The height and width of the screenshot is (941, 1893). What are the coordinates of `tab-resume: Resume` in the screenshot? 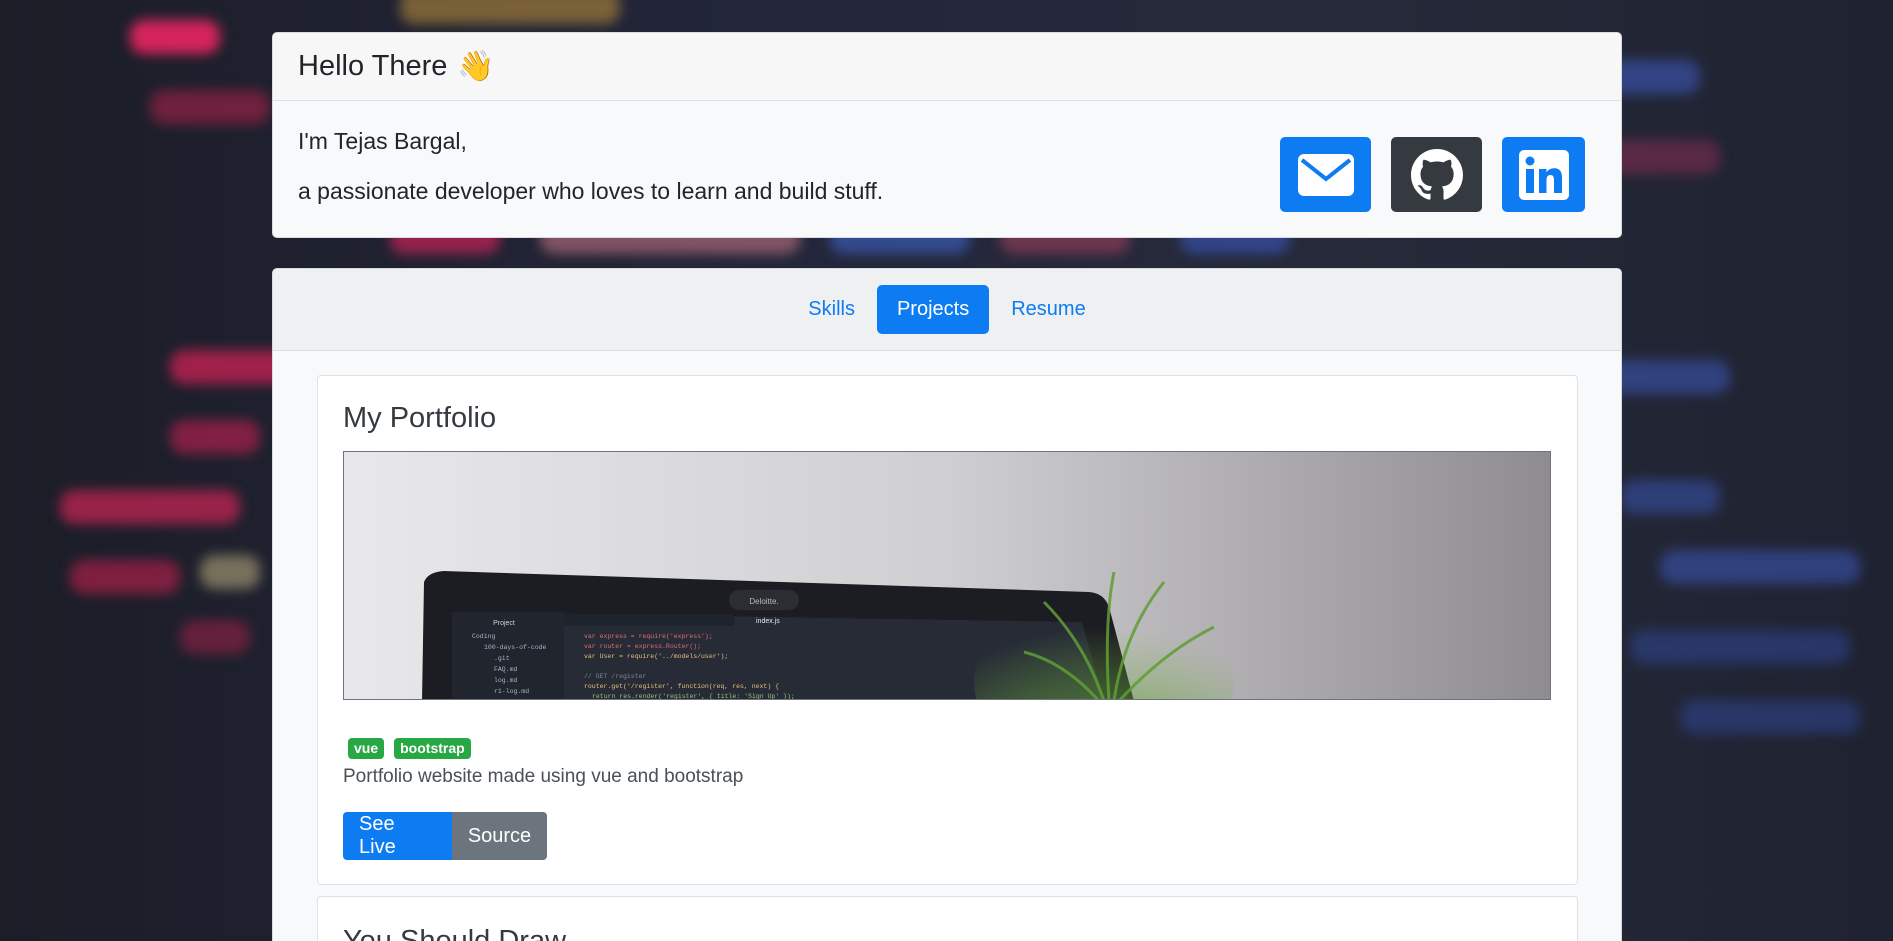 It's located at (1048, 309).